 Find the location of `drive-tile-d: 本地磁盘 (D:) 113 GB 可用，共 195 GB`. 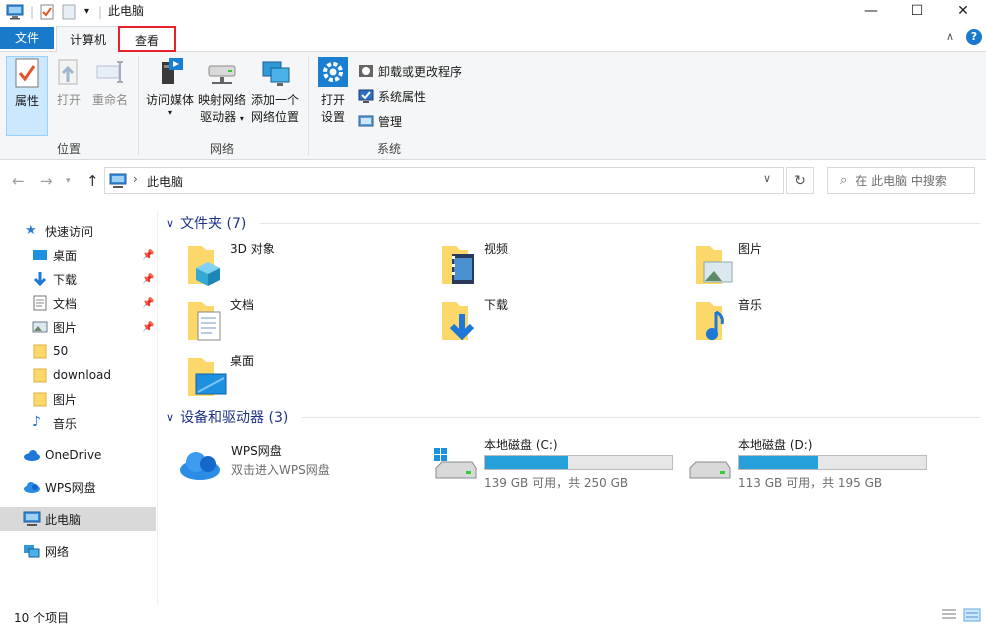

drive-tile-d: 本地磁盘 (D:) 113 GB 可用，共 195 GB is located at coordinates (811, 464).